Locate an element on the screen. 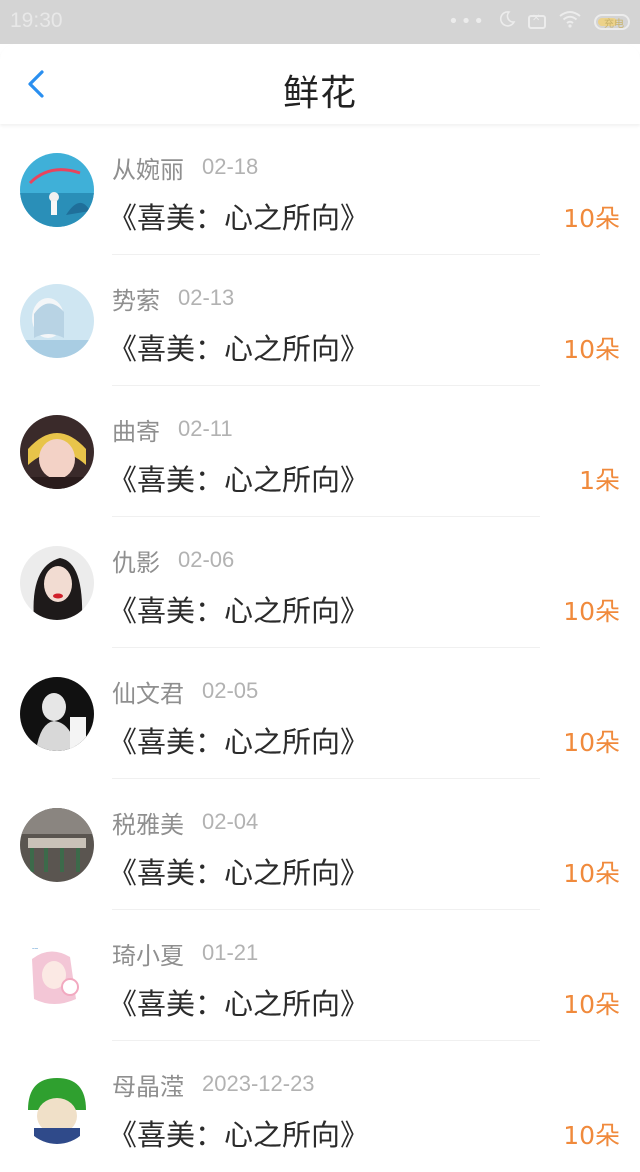 The image size is (640, 1172). list-item: 曲寄 02-11 《喜美：心之所向》 1朵 is located at coordinates (320, 451).